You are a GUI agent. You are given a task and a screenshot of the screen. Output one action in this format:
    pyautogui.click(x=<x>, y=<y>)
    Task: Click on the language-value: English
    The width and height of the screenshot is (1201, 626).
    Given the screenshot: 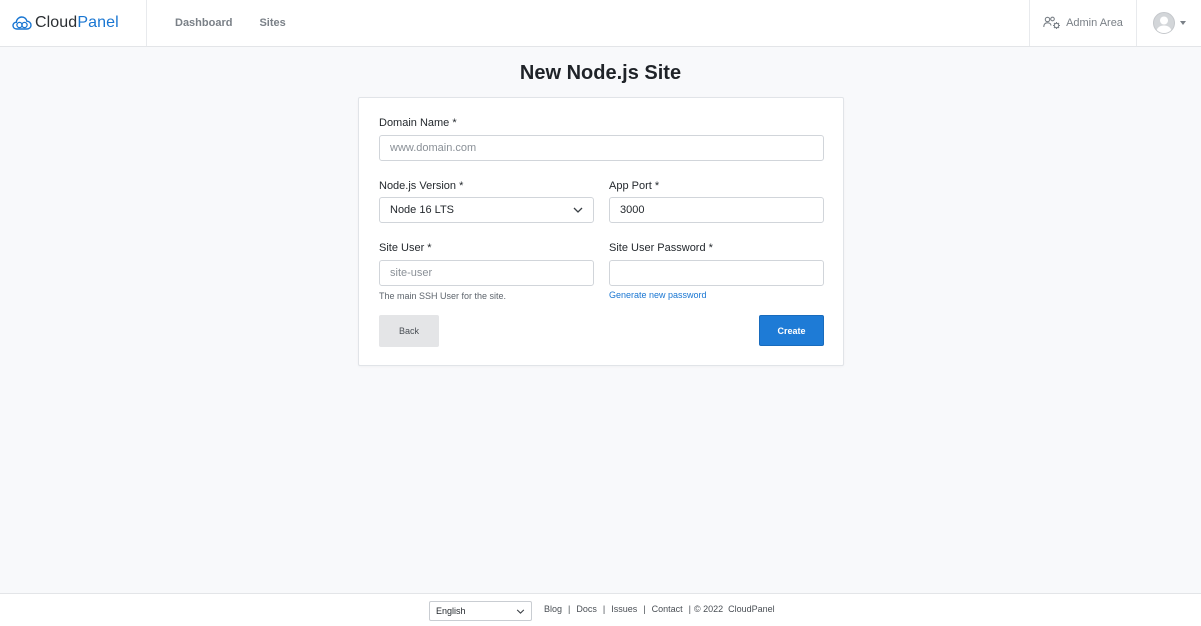 What is the action you would take?
    pyautogui.click(x=451, y=611)
    